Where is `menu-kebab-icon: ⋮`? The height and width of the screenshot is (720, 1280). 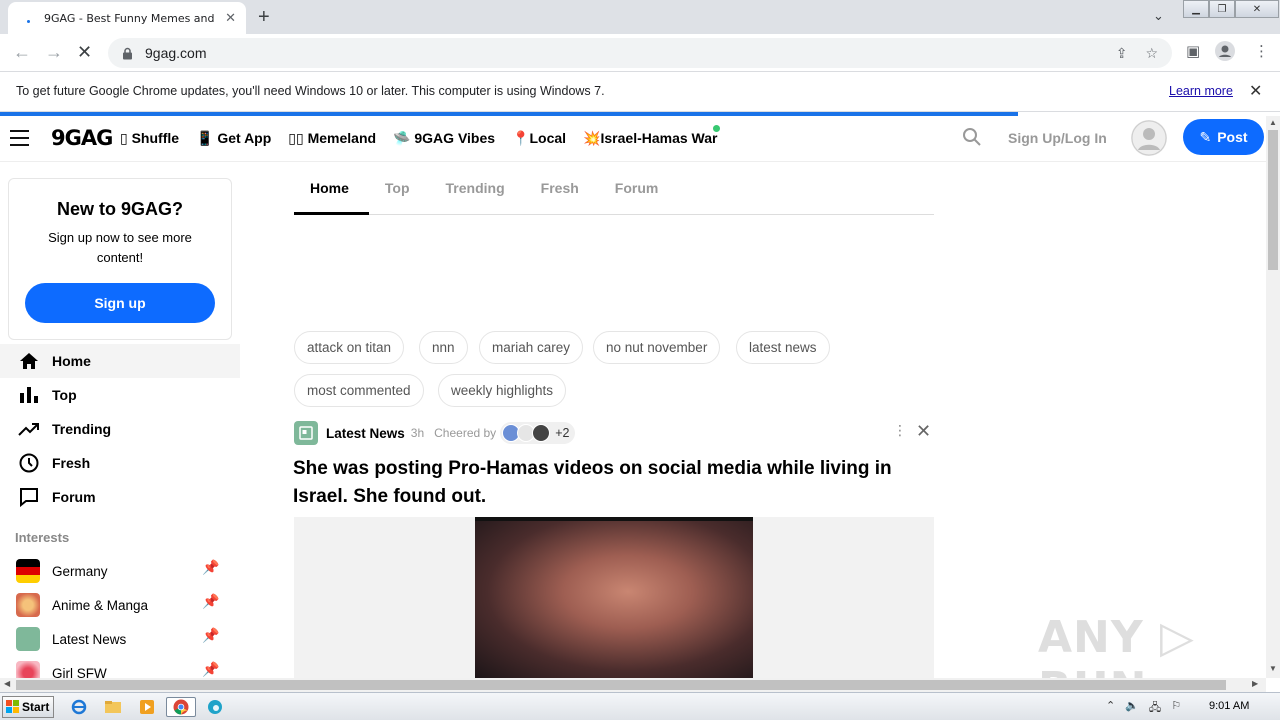
menu-kebab-icon: ⋮ is located at coordinates (1261, 51).